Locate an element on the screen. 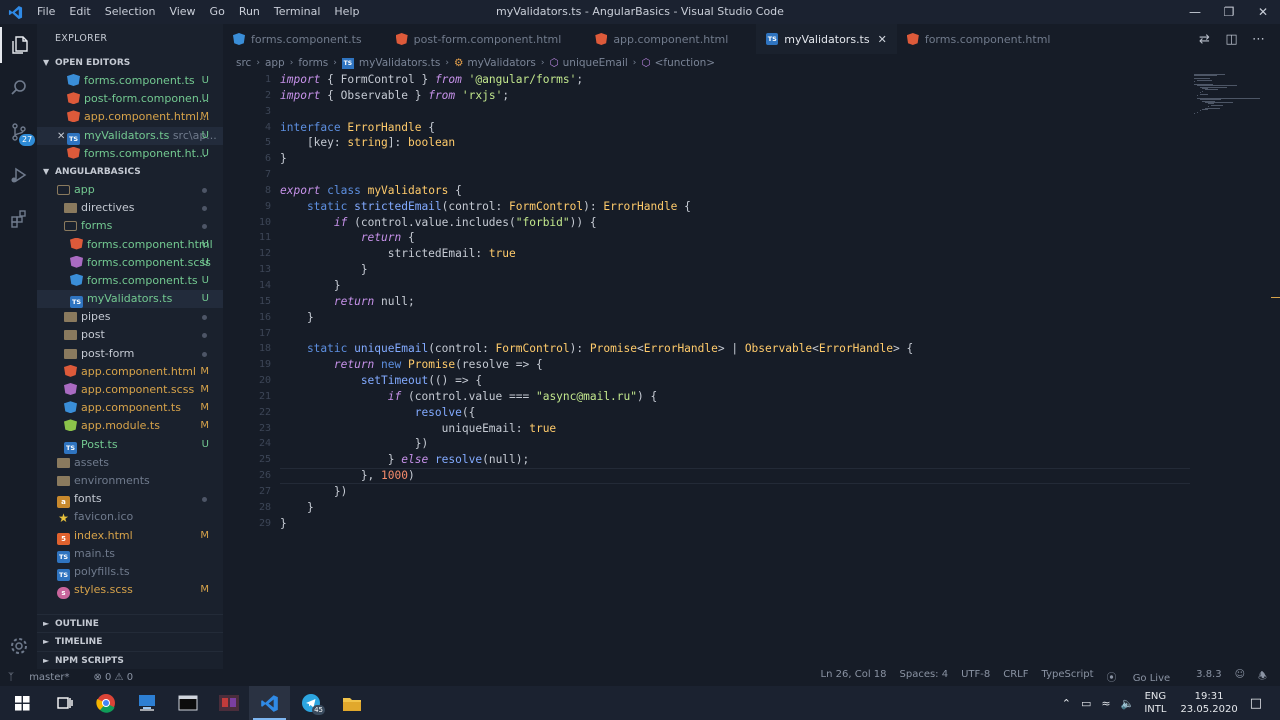 Image resolution: width=1280 pixels, height=720 pixels. breadcrumb-item: src is located at coordinates (243, 63).